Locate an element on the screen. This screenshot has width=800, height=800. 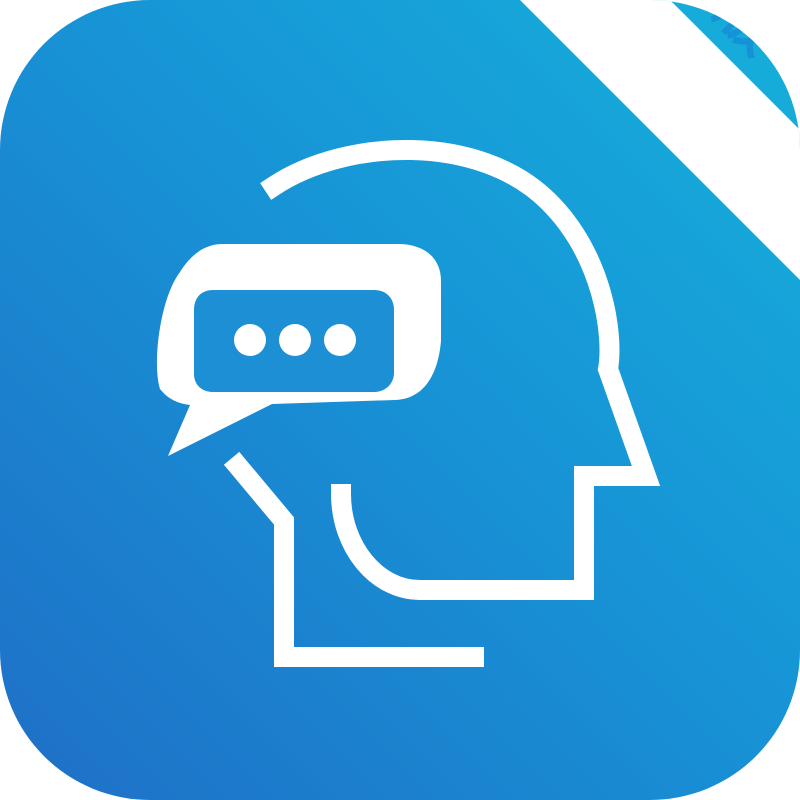
ellipsis-icon is located at coordinates (295, 340).